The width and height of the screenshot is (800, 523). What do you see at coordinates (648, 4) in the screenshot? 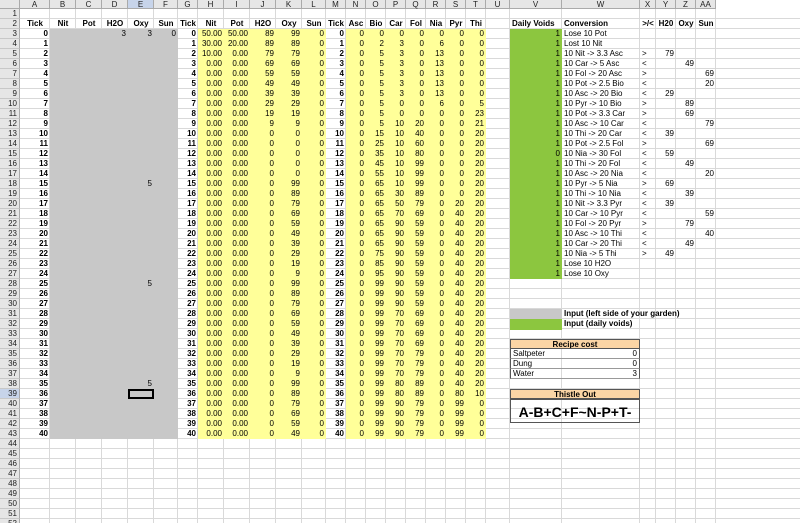
I see `column-header-x: X` at bounding box center [648, 4].